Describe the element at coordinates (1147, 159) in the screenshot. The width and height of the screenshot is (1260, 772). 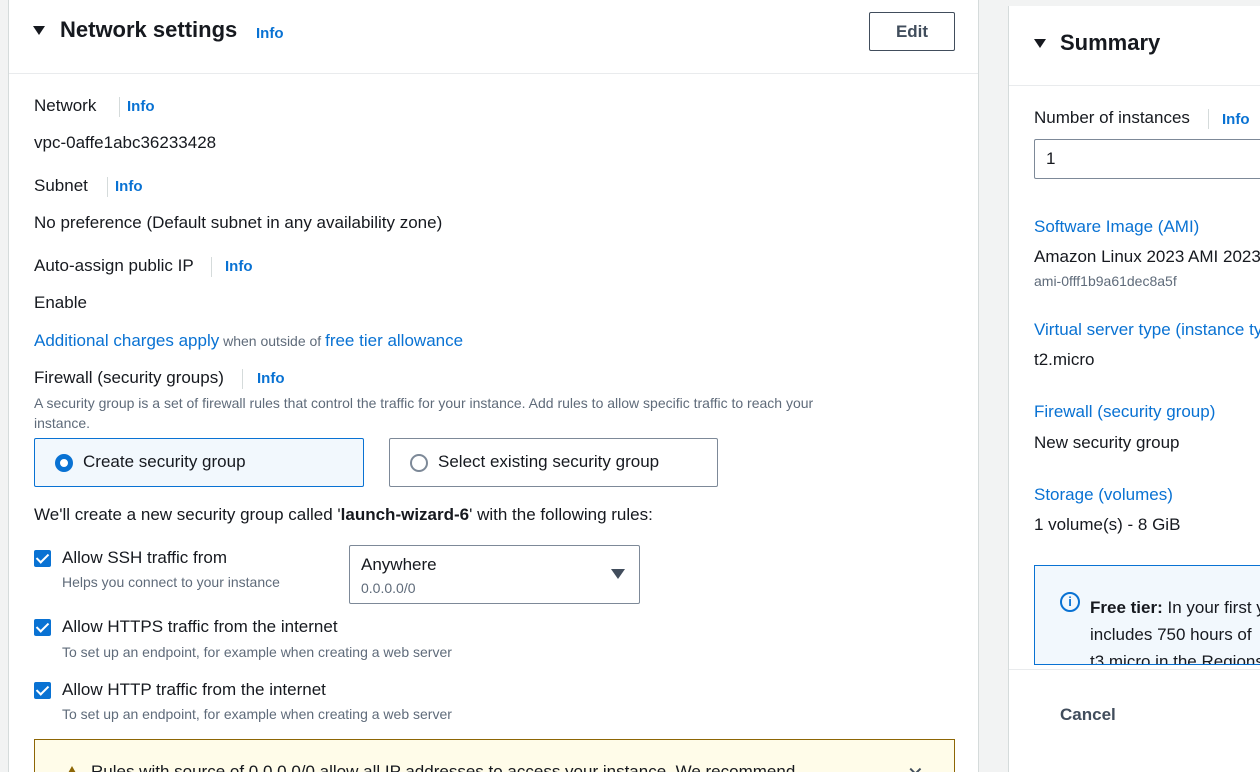
I see `instances-input: 1` at that location.